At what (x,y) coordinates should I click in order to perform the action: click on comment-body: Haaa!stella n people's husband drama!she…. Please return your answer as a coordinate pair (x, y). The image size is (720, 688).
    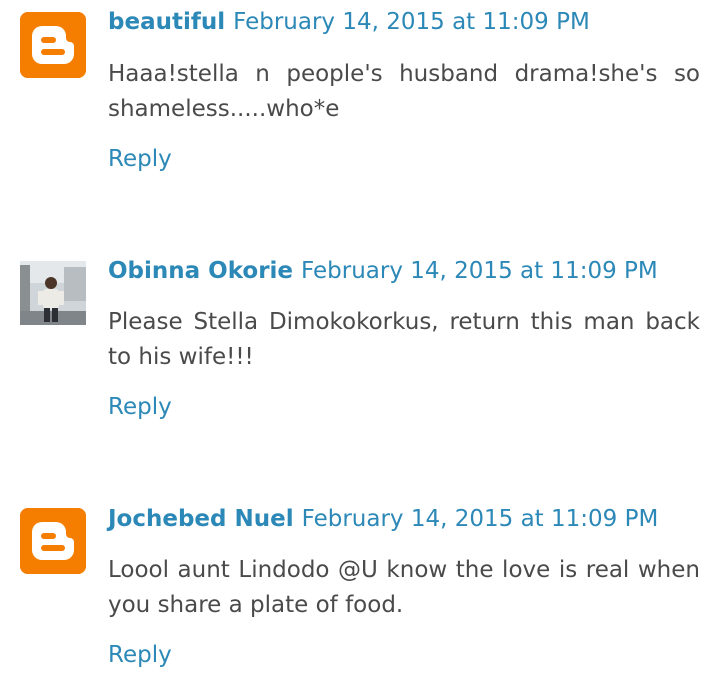
    Looking at the image, I should click on (404, 91).